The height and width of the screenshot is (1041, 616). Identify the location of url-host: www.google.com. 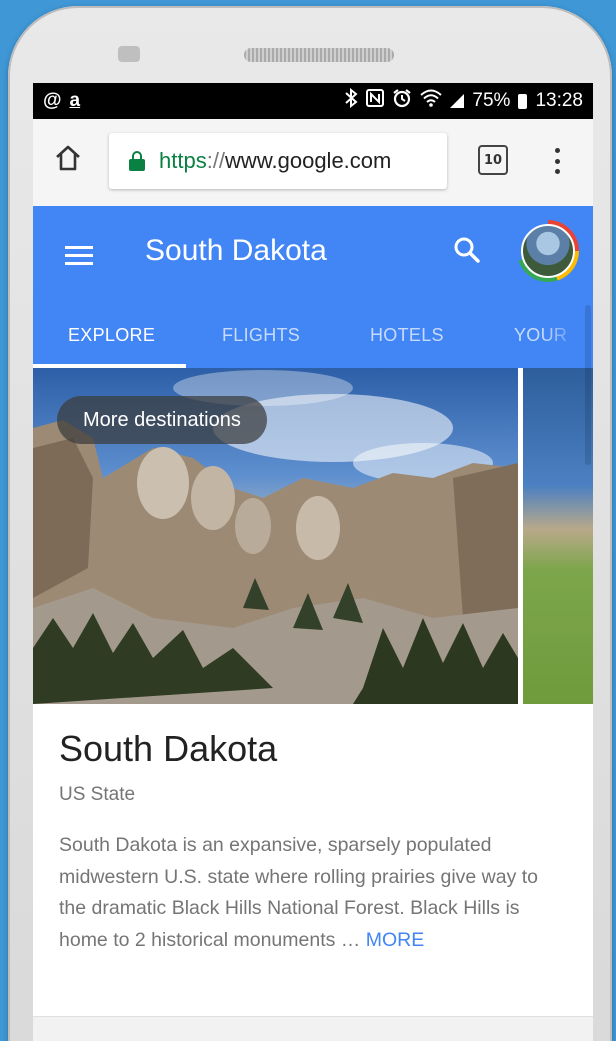
(308, 160).